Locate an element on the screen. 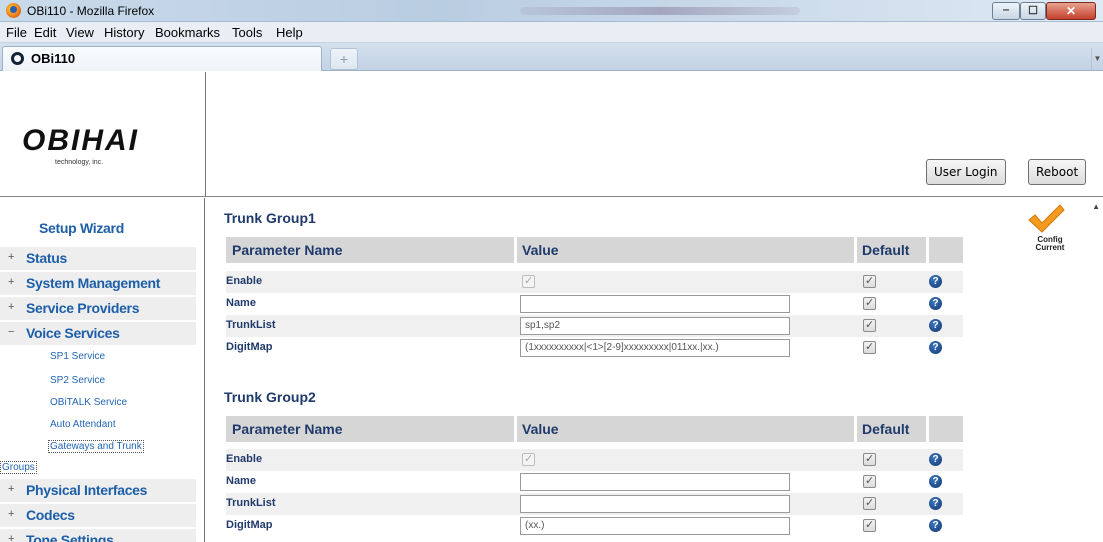  sidebar-item-sp1-service: SP1 Service is located at coordinates (77, 356).